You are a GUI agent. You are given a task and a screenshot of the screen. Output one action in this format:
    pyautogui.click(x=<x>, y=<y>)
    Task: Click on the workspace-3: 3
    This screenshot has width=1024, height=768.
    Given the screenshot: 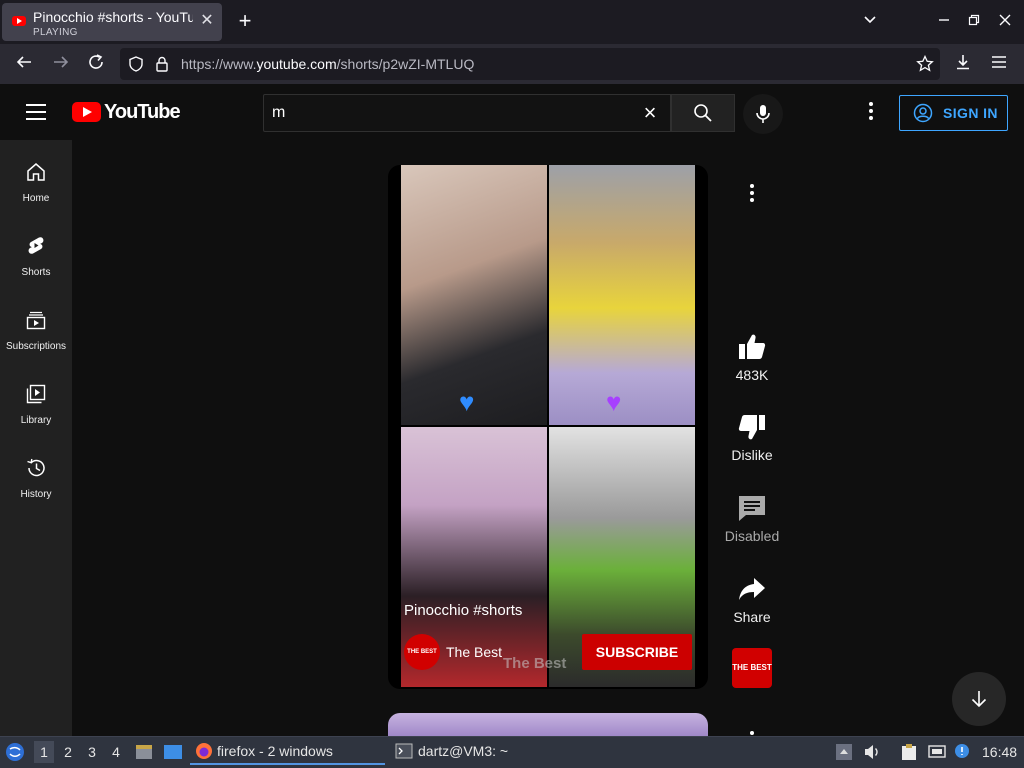 What is the action you would take?
    pyautogui.click(x=92, y=752)
    